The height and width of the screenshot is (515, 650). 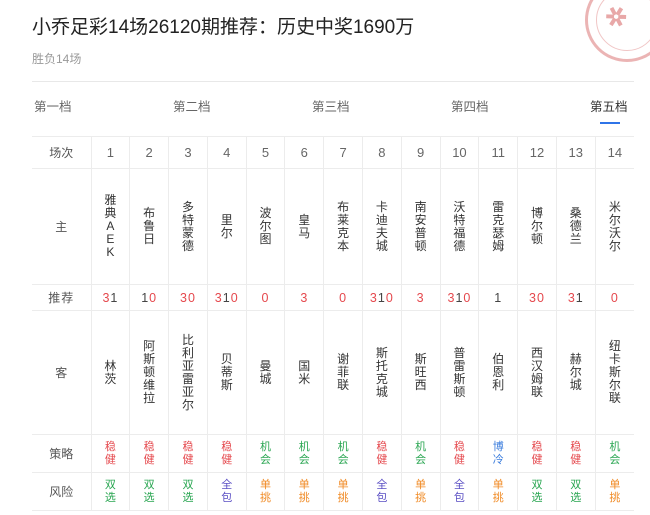 What do you see at coordinates (265, 372) in the screenshot?
I see `away-team-cell: 曼城` at bounding box center [265, 372].